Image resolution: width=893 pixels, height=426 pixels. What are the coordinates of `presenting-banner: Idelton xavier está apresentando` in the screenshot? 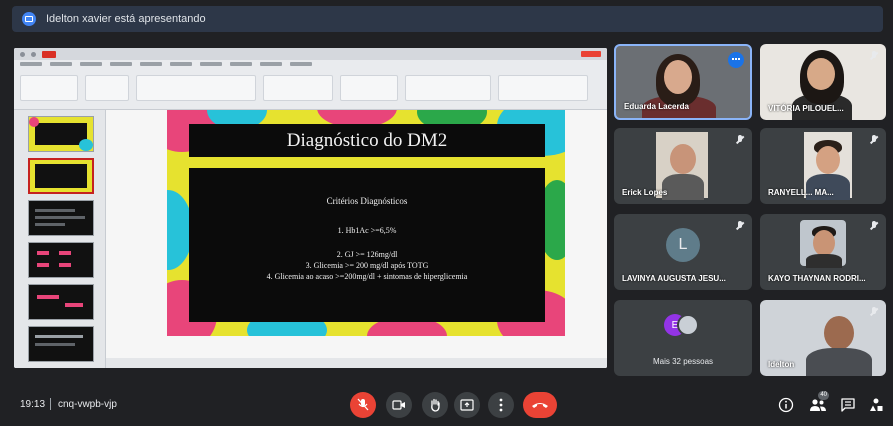 It's located at (447, 19).